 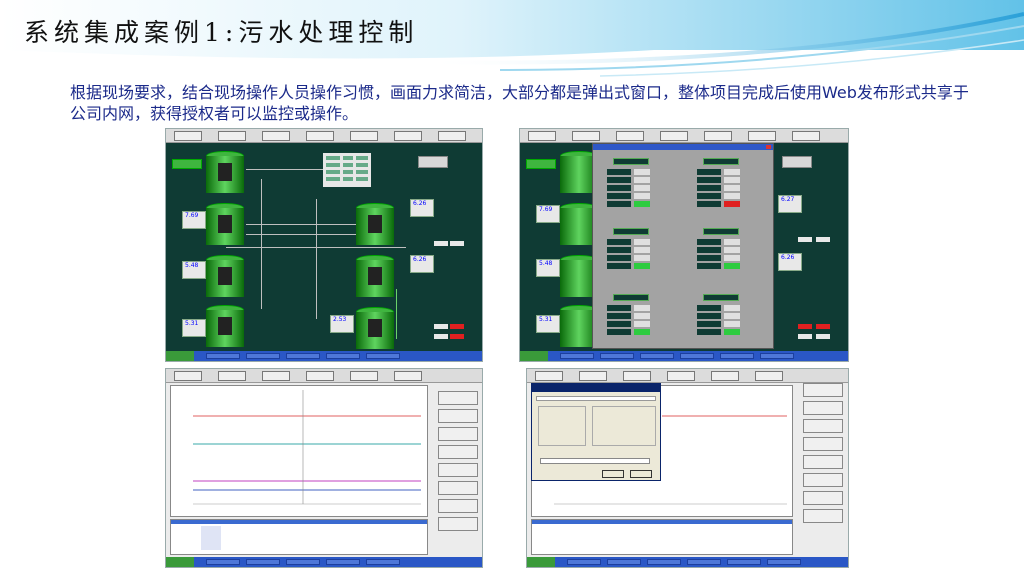 What do you see at coordinates (422, 208) in the screenshot?
I see `reading-value: 6.26​` at bounding box center [422, 208].